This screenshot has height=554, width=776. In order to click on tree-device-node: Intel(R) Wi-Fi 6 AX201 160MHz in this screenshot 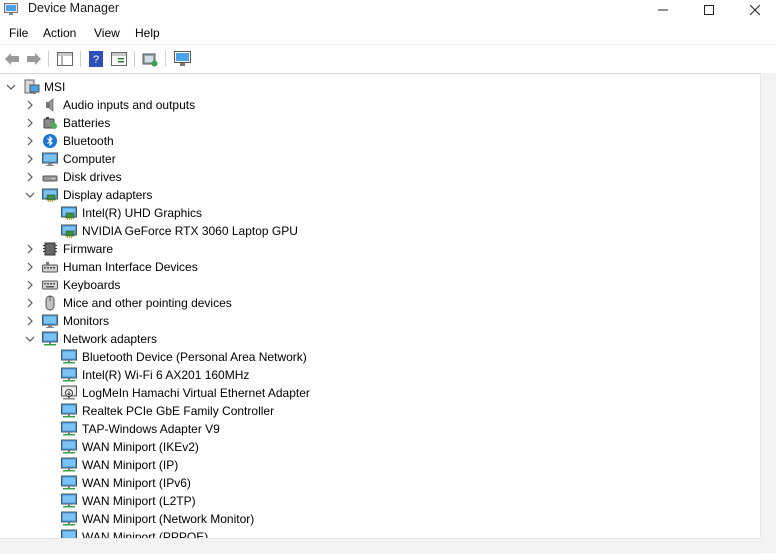, I will do `click(350, 375)`.